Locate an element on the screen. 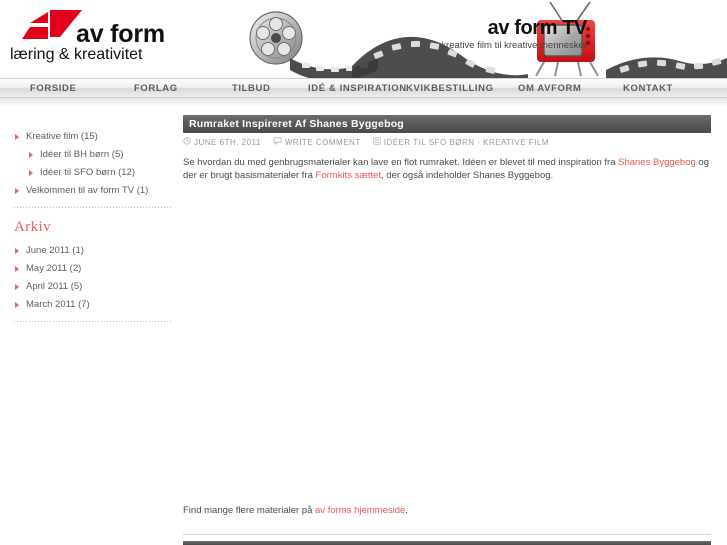 This screenshot has width=727, height=545. category-label: Velkommen til av form TV (1) is located at coordinates (87, 190).